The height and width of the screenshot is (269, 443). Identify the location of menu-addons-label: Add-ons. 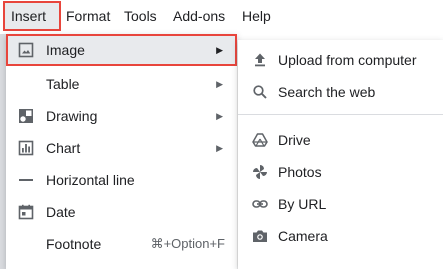
(199, 16).